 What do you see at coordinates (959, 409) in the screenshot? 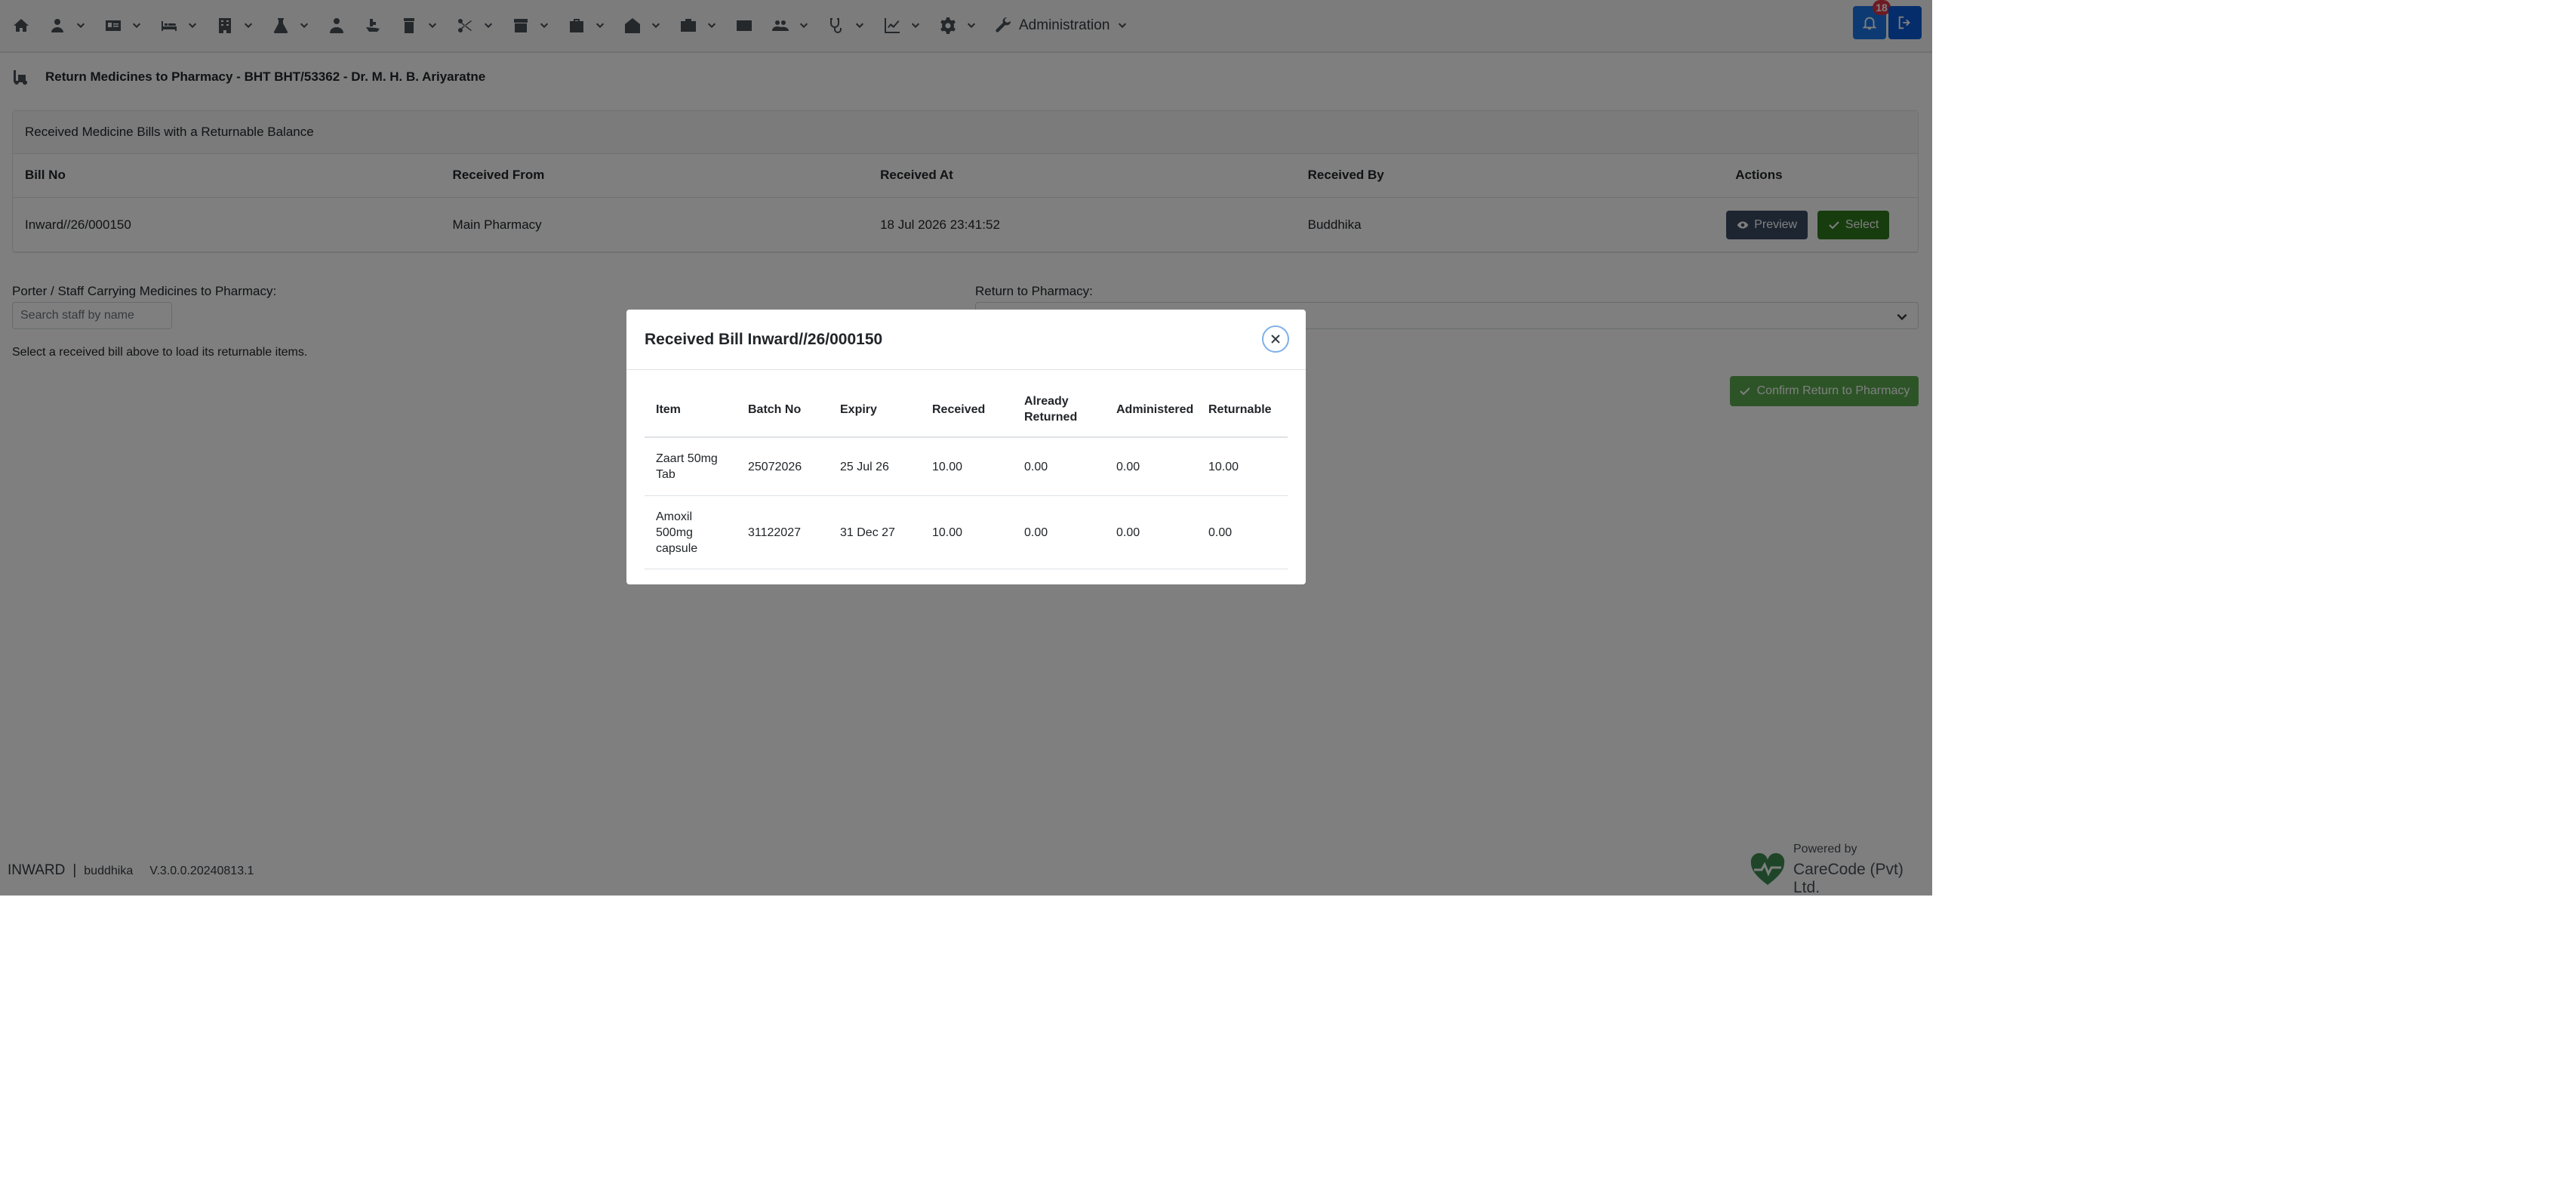
I see `column-header: Received` at bounding box center [959, 409].